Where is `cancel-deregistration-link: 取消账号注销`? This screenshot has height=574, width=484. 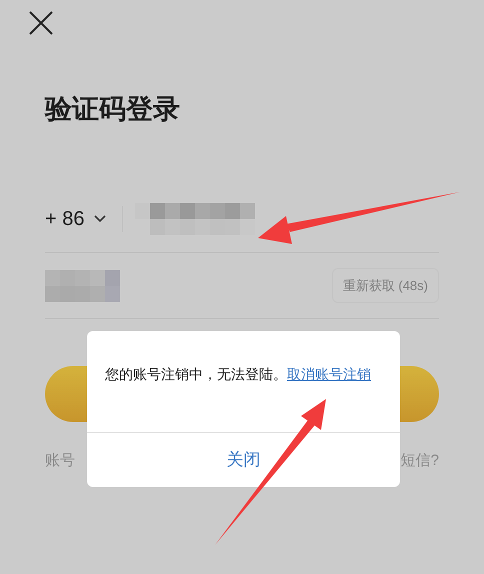 cancel-deregistration-link: 取消账号注销 is located at coordinates (329, 374).